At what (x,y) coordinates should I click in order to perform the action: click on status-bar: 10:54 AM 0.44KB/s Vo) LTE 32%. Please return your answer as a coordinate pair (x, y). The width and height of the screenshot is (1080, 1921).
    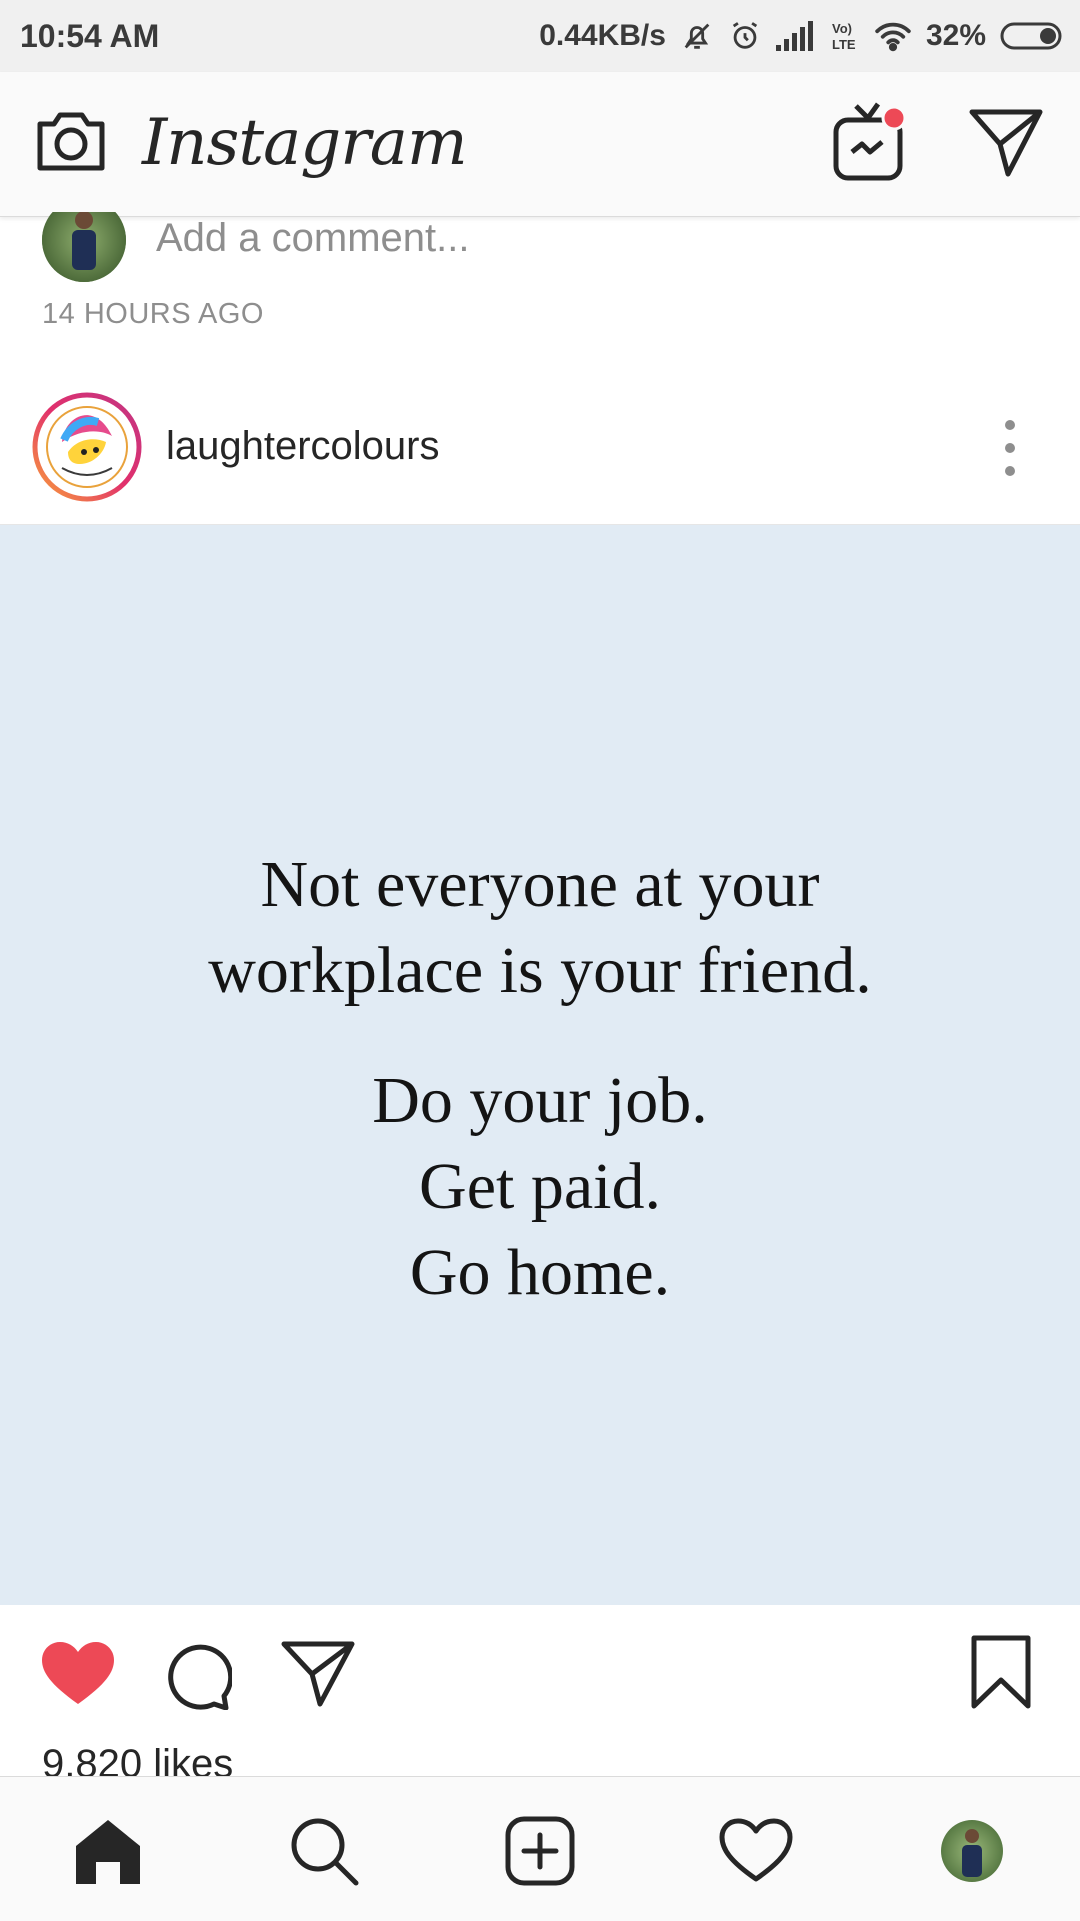
    Looking at the image, I should click on (540, 36).